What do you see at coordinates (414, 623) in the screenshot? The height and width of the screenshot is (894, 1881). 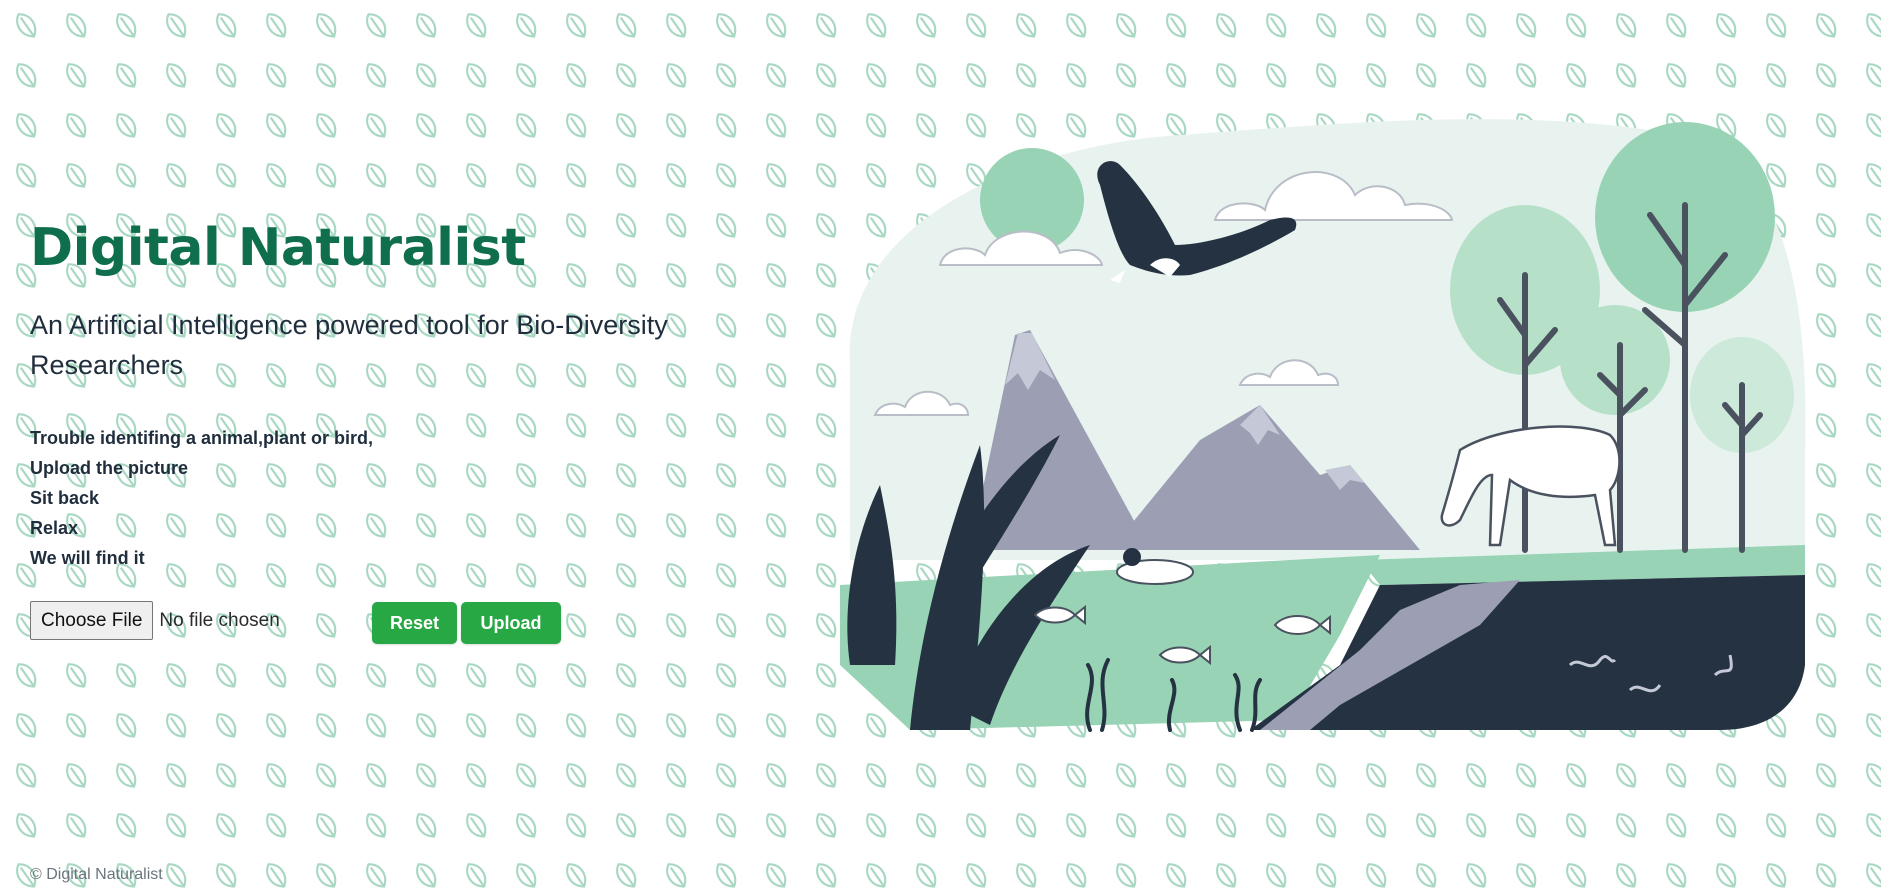 I see `reset-button: Reset` at bounding box center [414, 623].